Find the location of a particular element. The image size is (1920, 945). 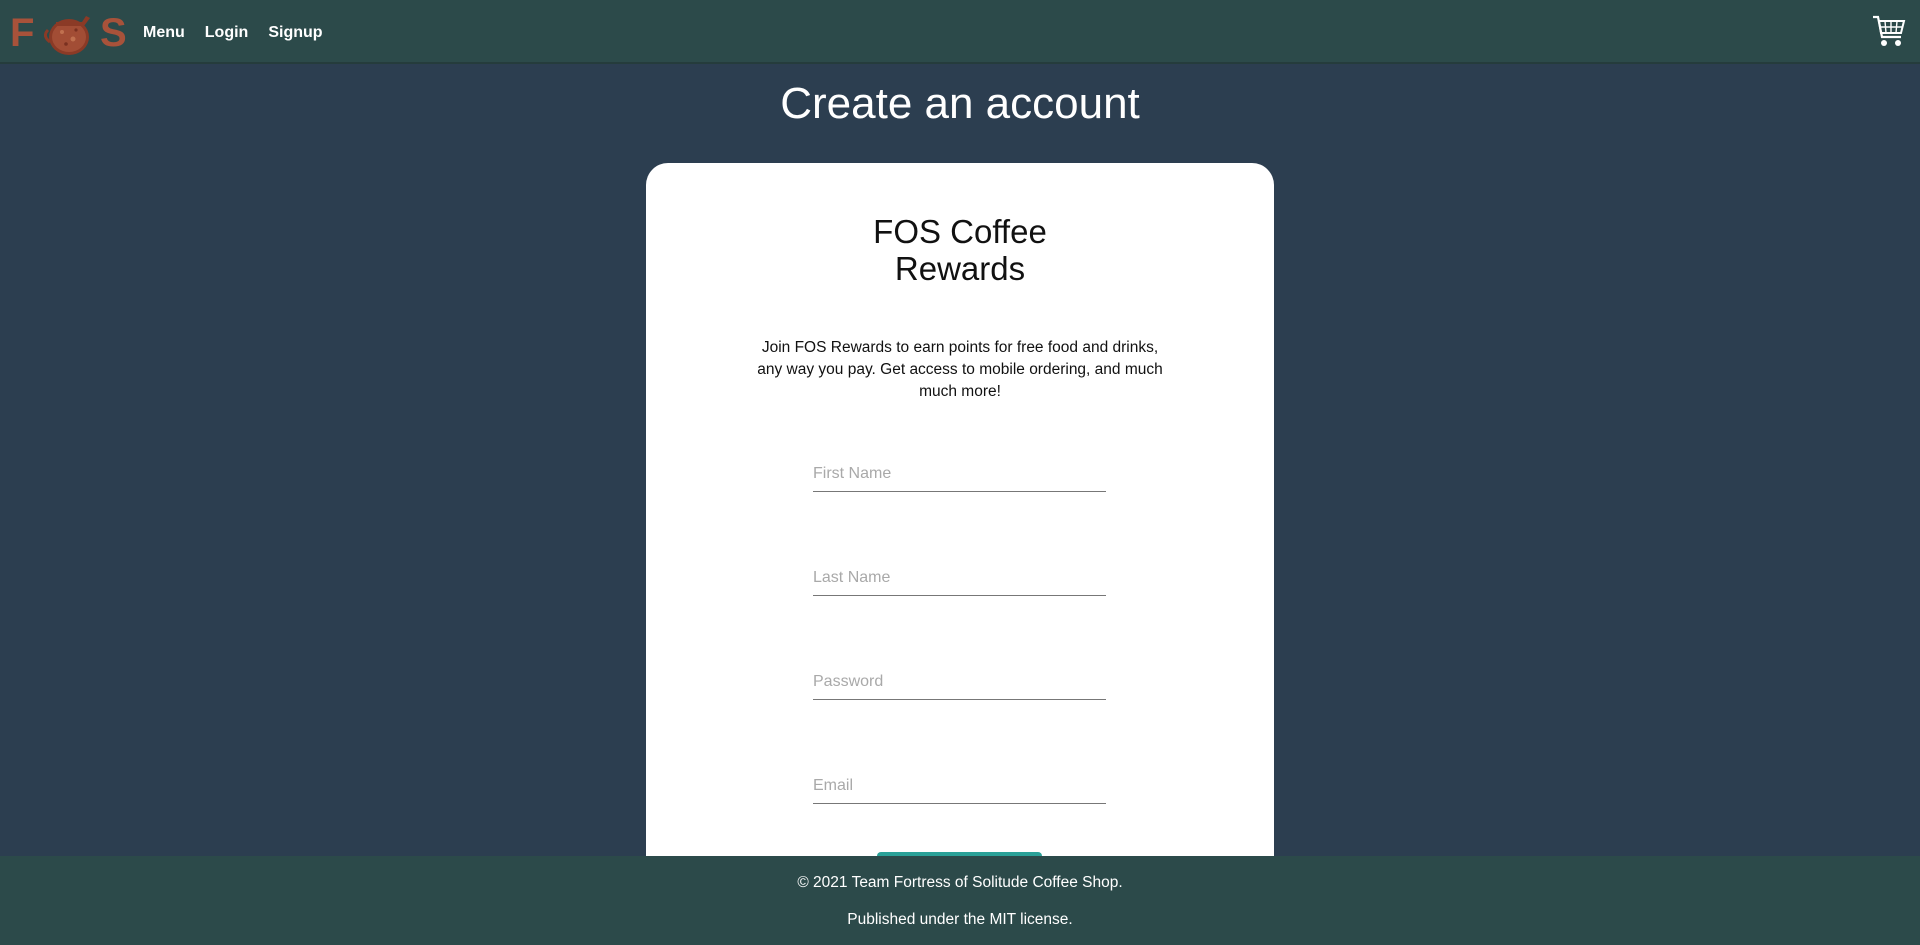

page-title: Create an account is located at coordinates (960, 103).